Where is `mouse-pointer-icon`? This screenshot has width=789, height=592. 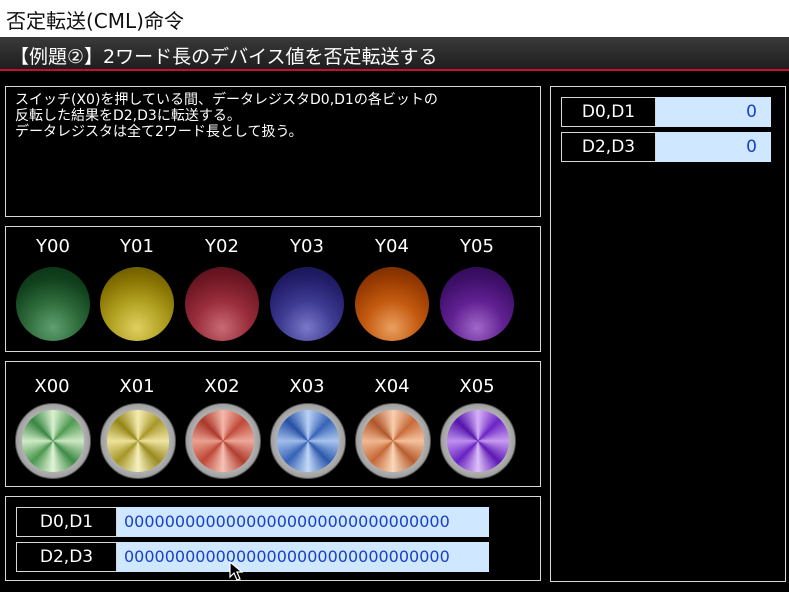
mouse-pointer-icon is located at coordinates (236, 571).